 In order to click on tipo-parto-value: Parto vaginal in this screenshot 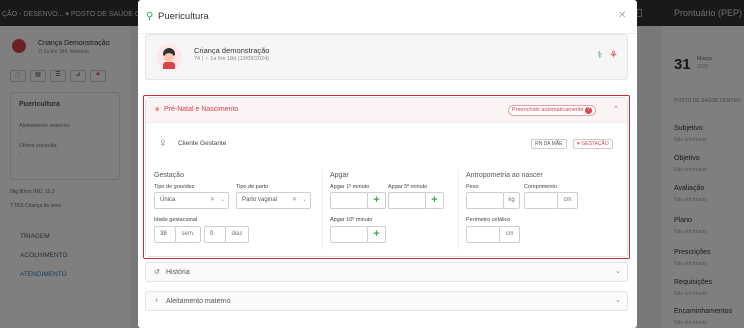, I will do `click(260, 200)`.